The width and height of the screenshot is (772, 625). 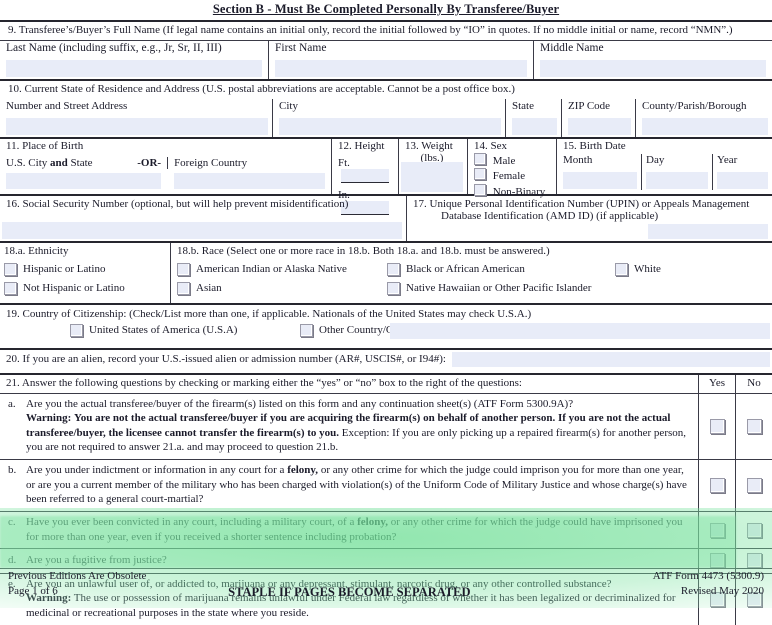 I want to click on question-21a-letter: a., so click(x=12, y=403).